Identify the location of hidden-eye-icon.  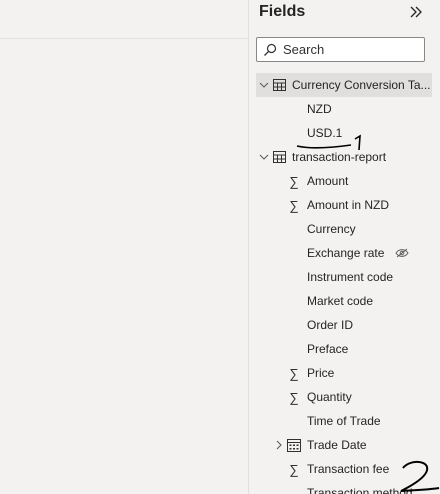
(402, 253).